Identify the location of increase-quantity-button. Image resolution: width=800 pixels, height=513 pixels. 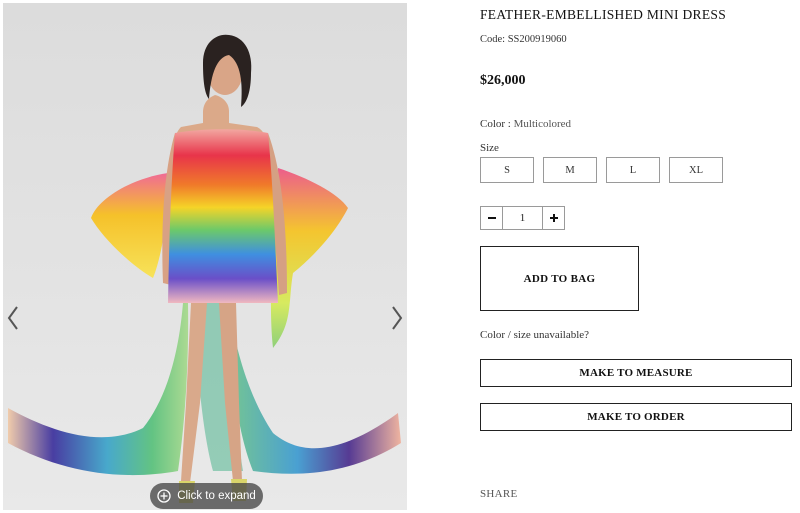
(553, 218).